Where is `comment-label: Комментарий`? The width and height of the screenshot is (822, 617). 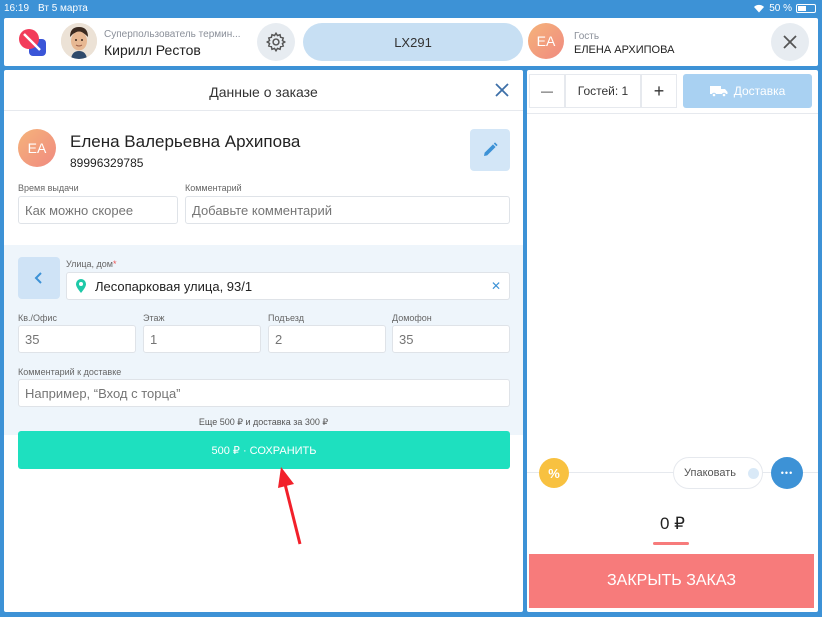
comment-label: Комментарий is located at coordinates (213, 188).